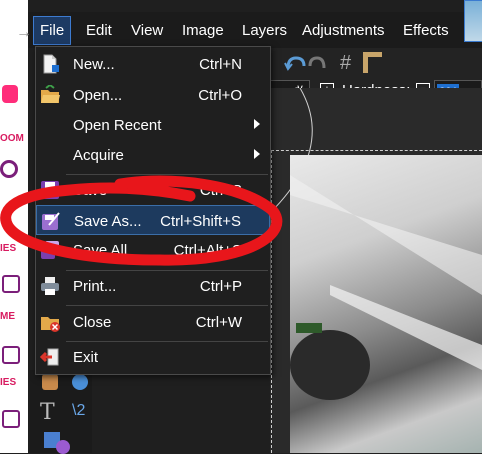 The image size is (482, 454). Describe the element at coordinates (153, 64) in the screenshot. I see `menu-item-new: New... Ctrl+N` at that location.